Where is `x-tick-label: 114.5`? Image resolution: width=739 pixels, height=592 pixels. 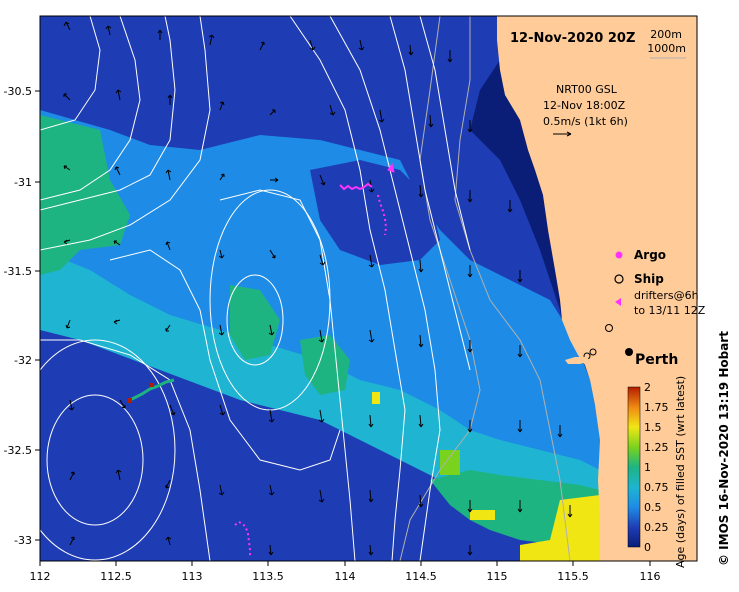 x-tick-label: 114.5 is located at coordinates (421, 576).